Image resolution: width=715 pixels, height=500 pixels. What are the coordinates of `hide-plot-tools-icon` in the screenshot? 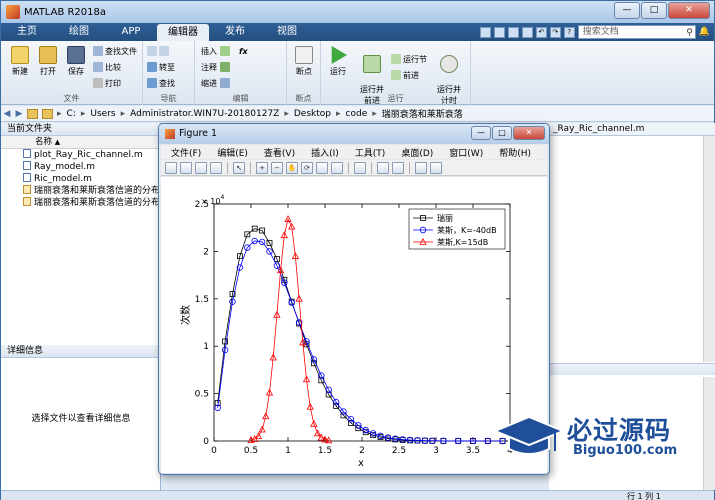 It's located at (421, 167).